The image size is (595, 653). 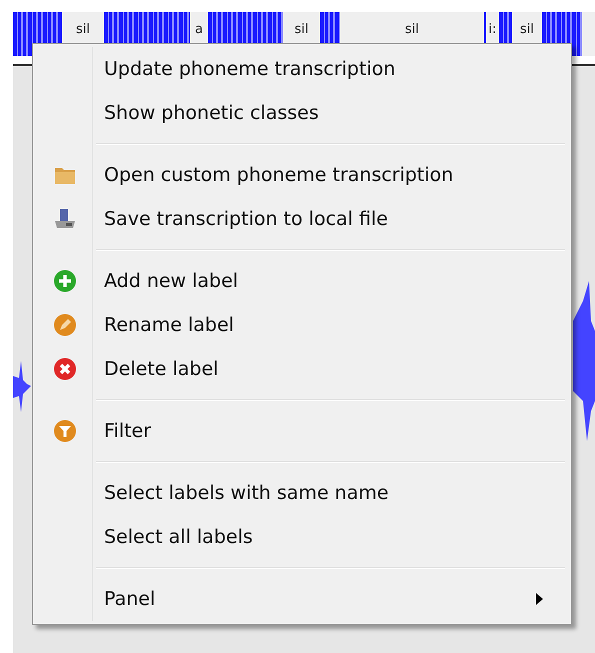 What do you see at coordinates (302, 493) in the screenshot?
I see `menu-item: Select labels with same name` at bounding box center [302, 493].